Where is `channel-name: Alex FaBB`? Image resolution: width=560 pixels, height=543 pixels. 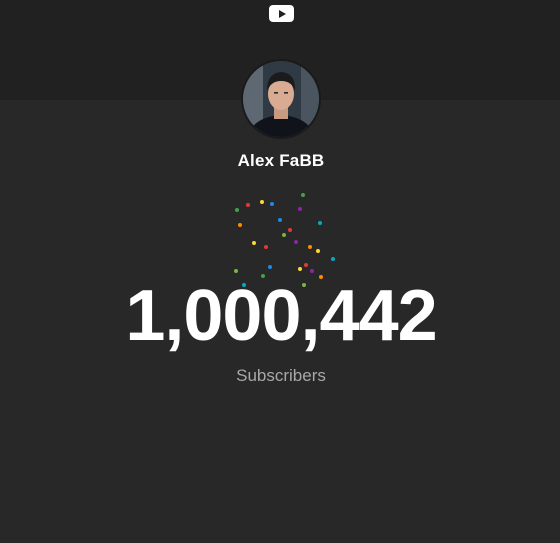
channel-name: Alex FaBB is located at coordinates (281, 161).